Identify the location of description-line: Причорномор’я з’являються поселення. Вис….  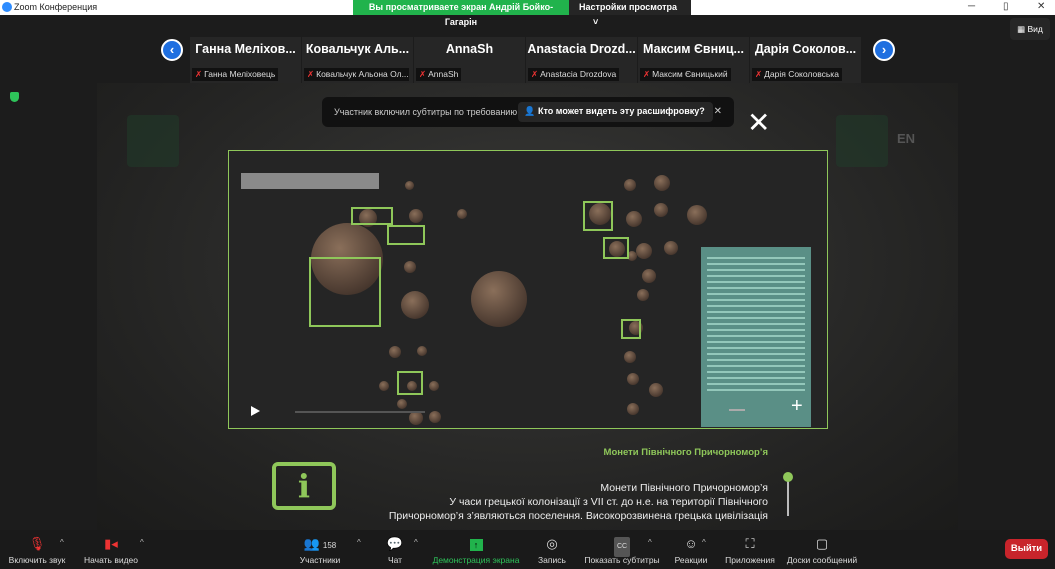
(578, 516).